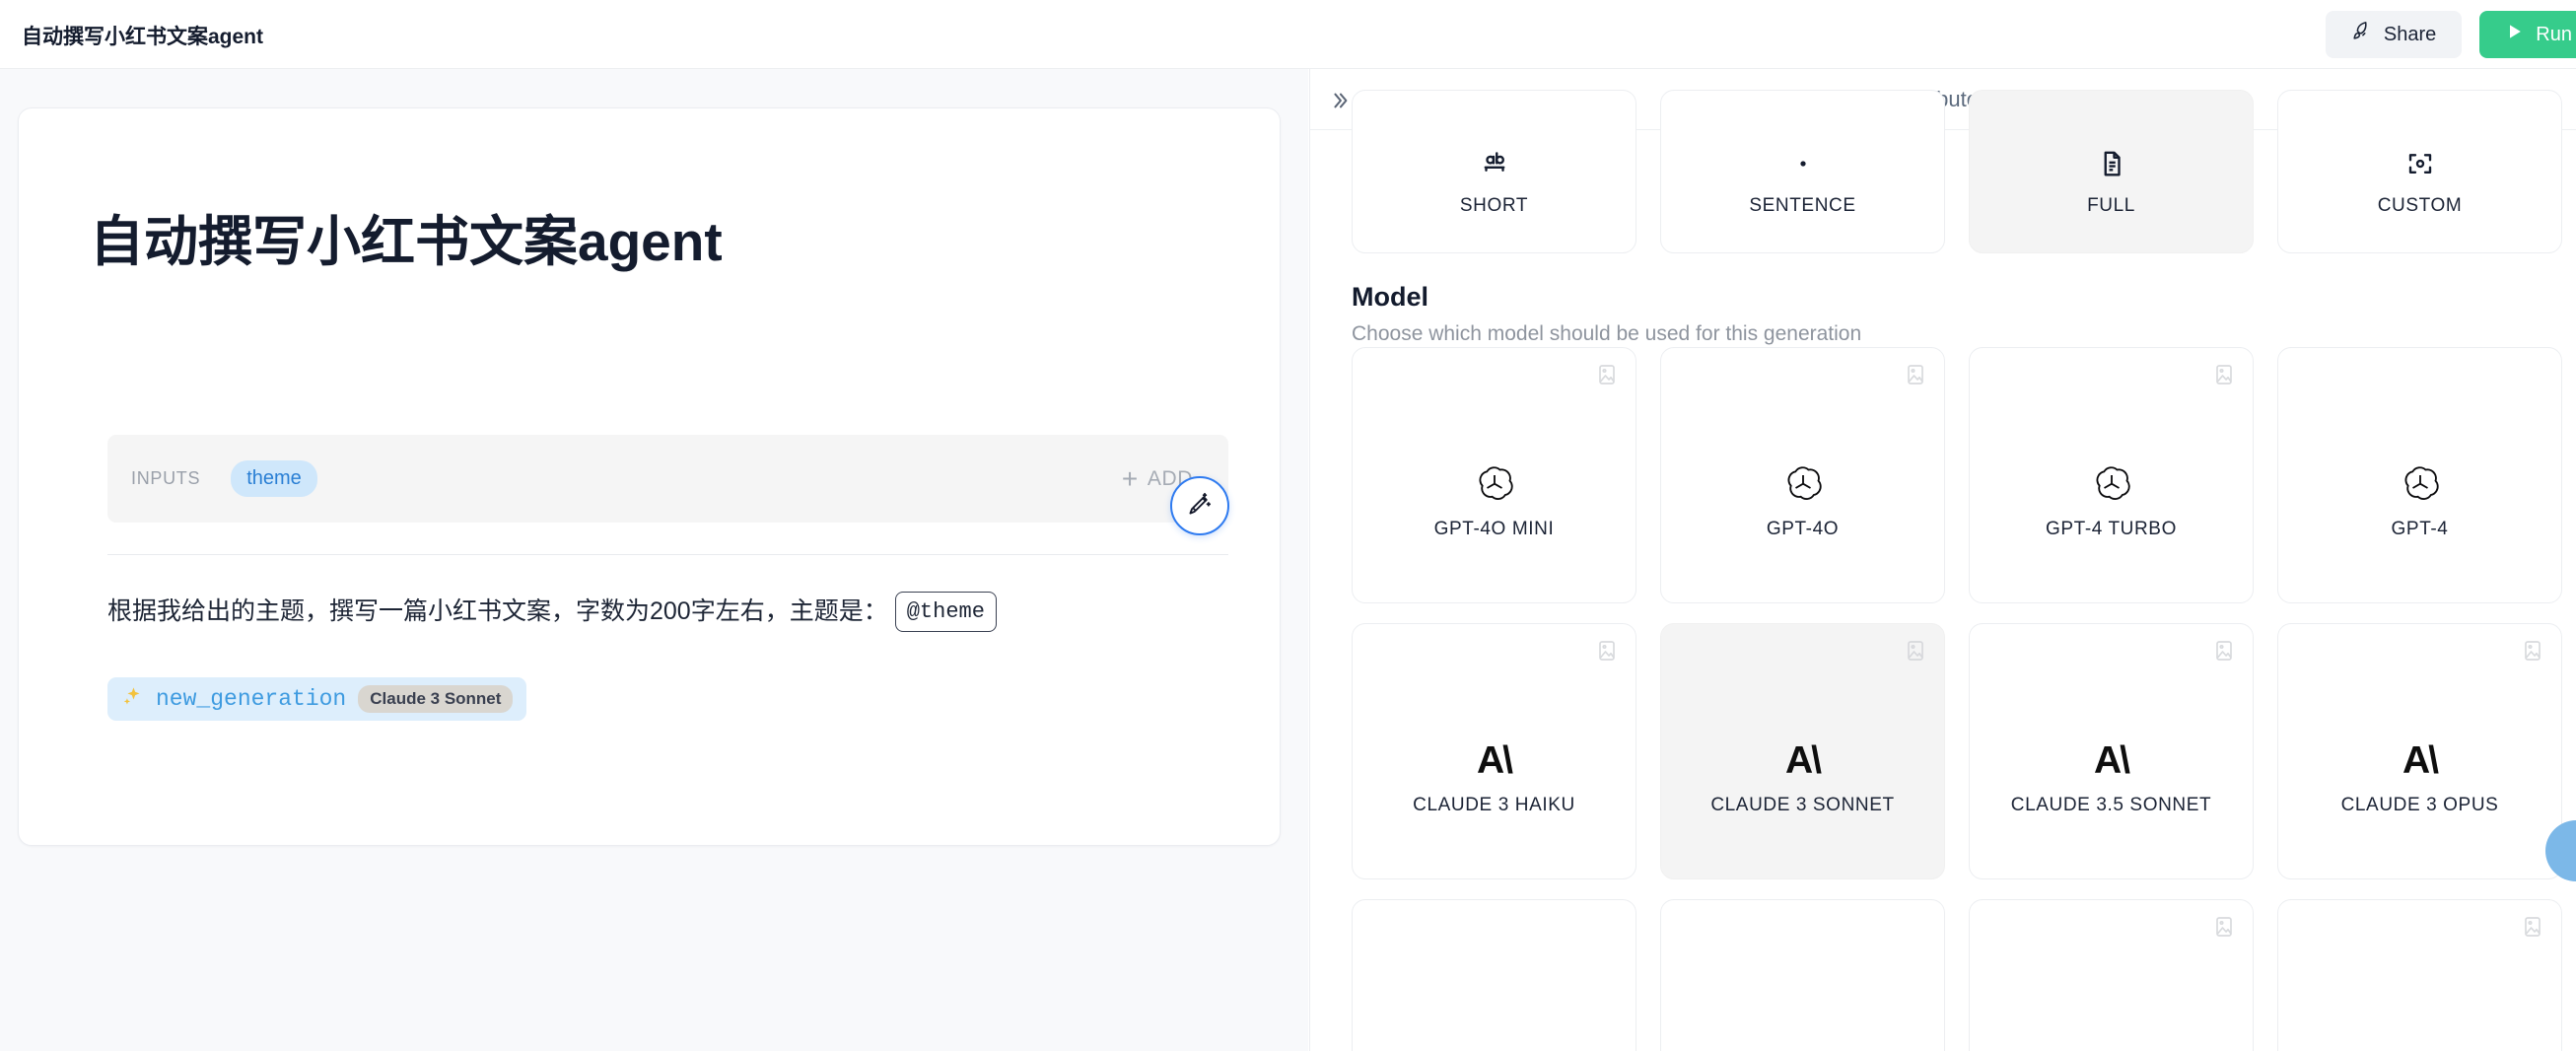  I want to click on generation-name: new_generation, so click(251, 699).